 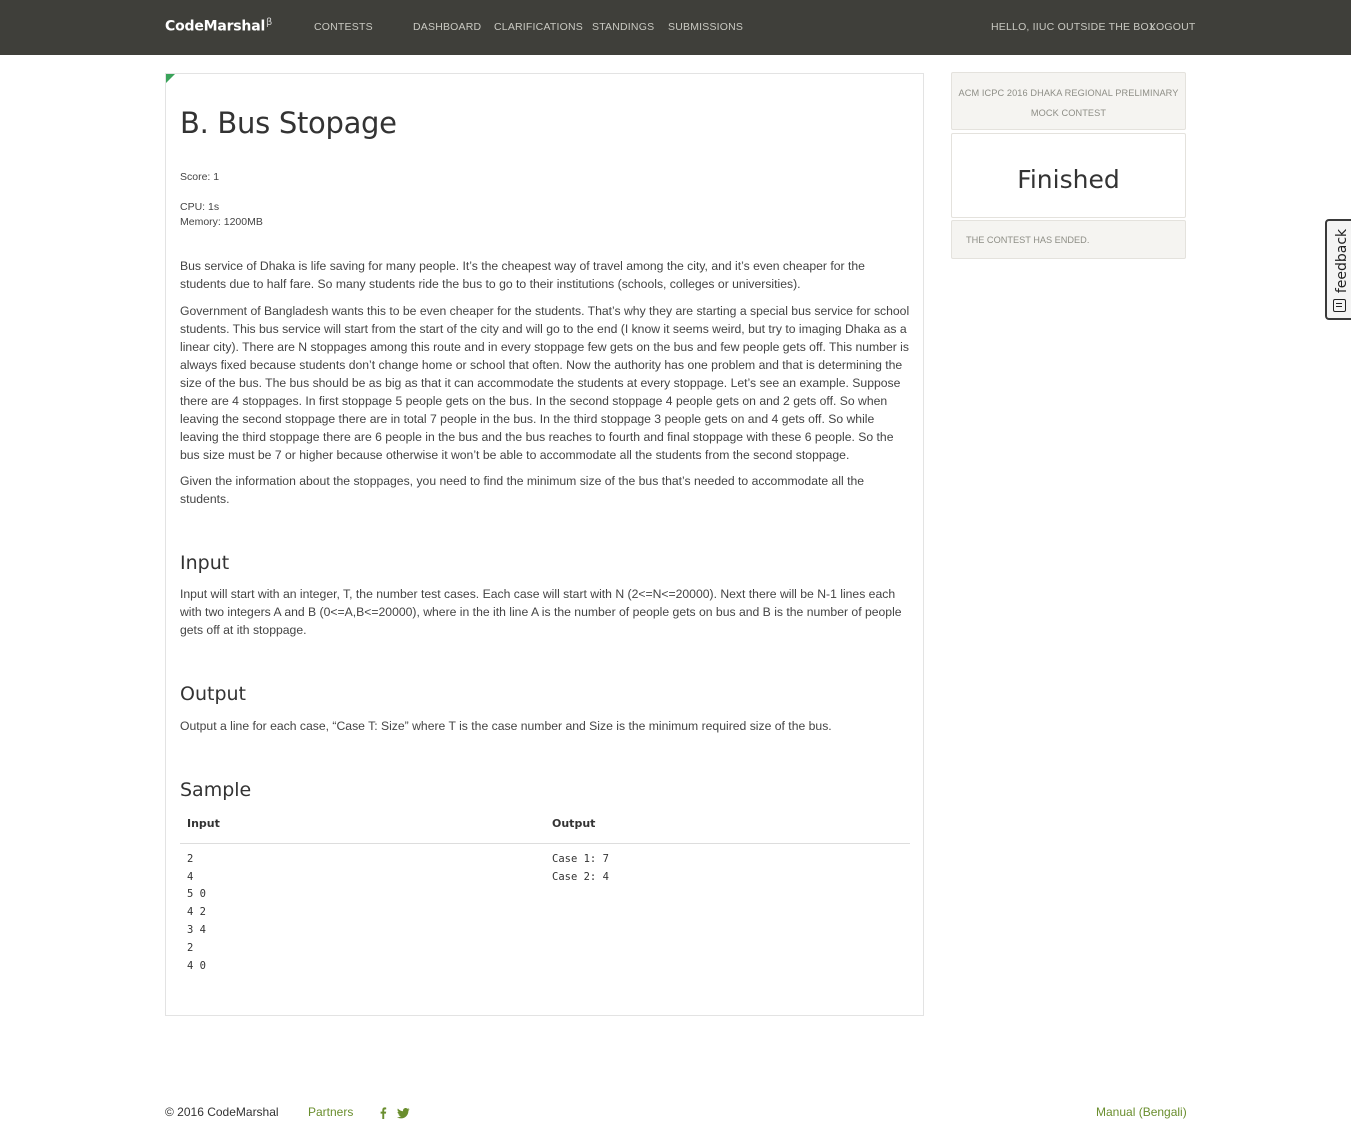 I want to click on brand-name: CodeMarshal, so click(x=215, y=26).